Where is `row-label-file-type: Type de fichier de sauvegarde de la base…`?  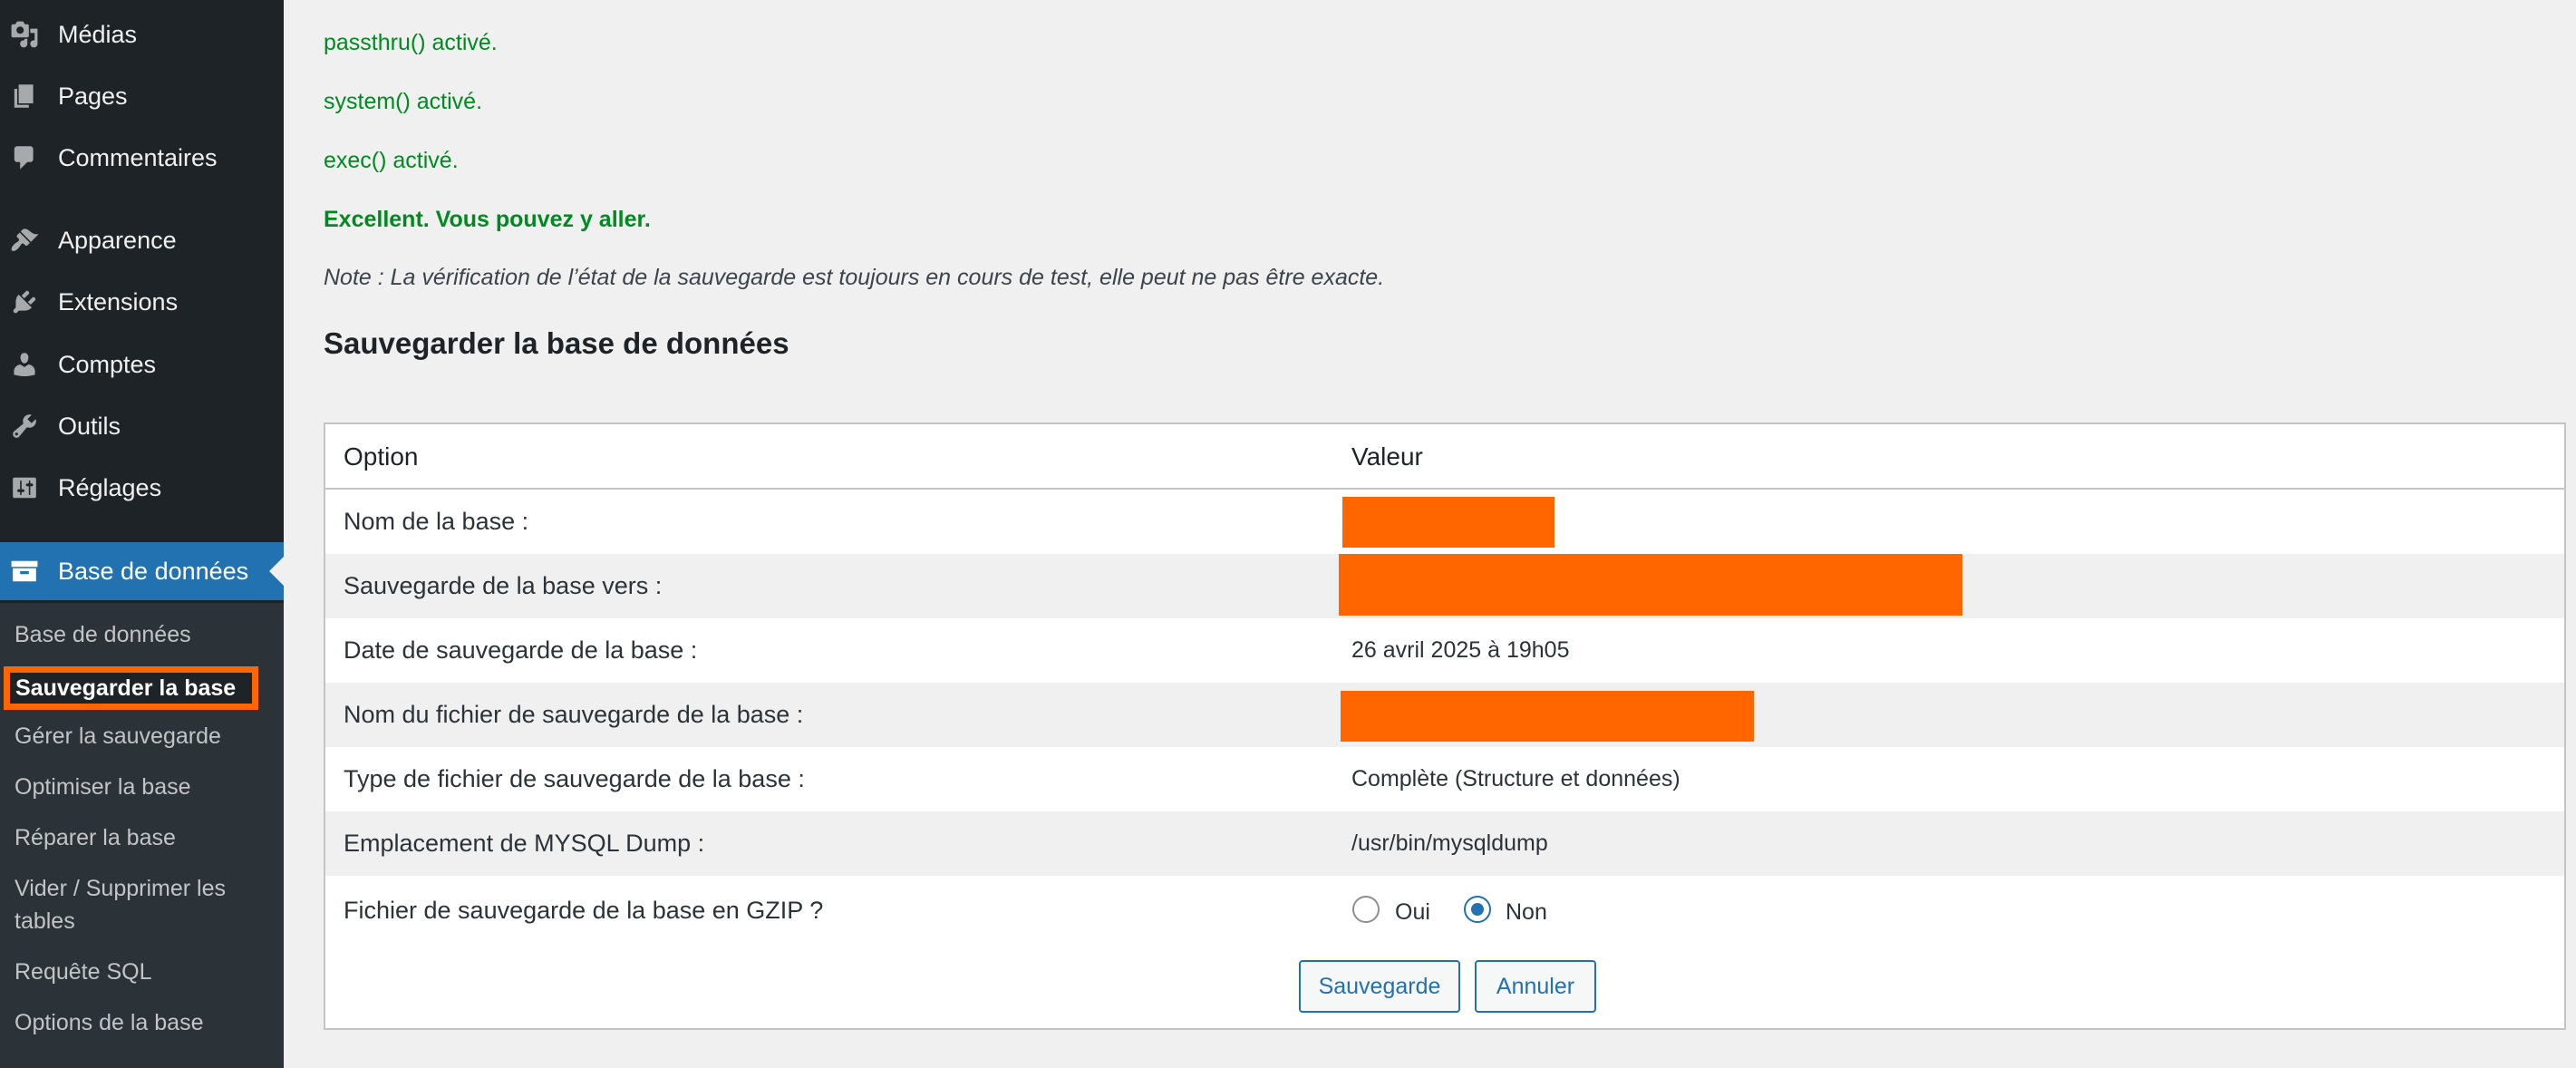 row-label-file-type: Type de fichier de sauvegarde de la base… is located at coordinates (574, 778).